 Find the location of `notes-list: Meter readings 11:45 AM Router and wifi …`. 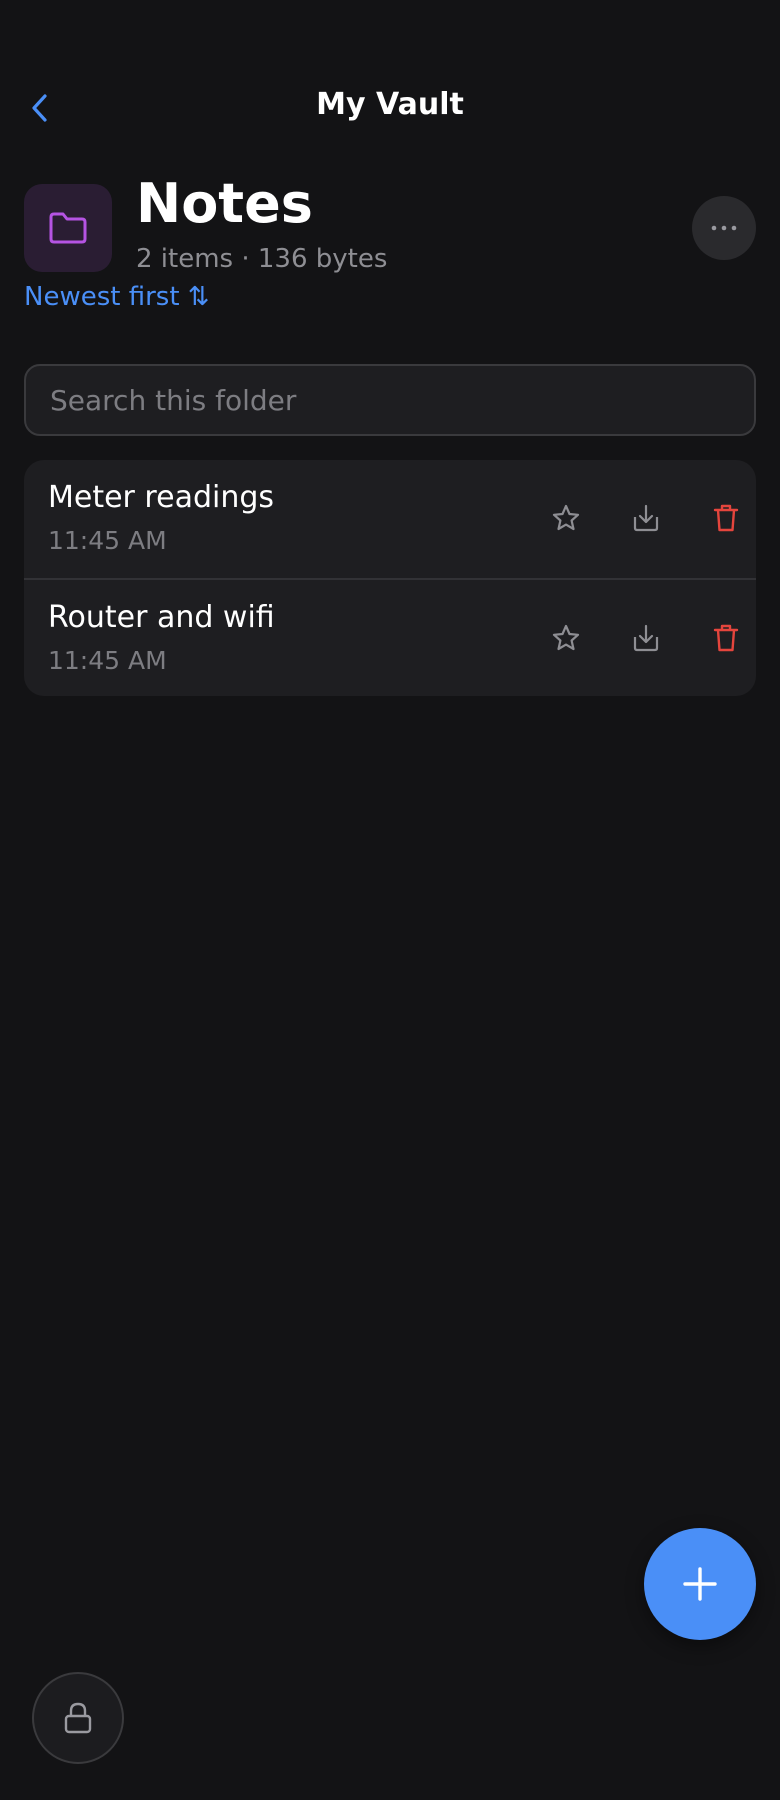

notes-list: Meter readings 11:45 AM Router and wifi … is located at coordinates (390, 578).